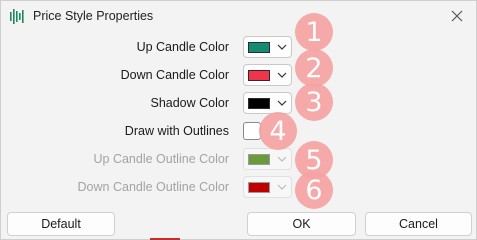 The image size is (477, 240). Describe the element at coordinates (61, 224) in the screenshot. I see `default-button: Default` at that location.